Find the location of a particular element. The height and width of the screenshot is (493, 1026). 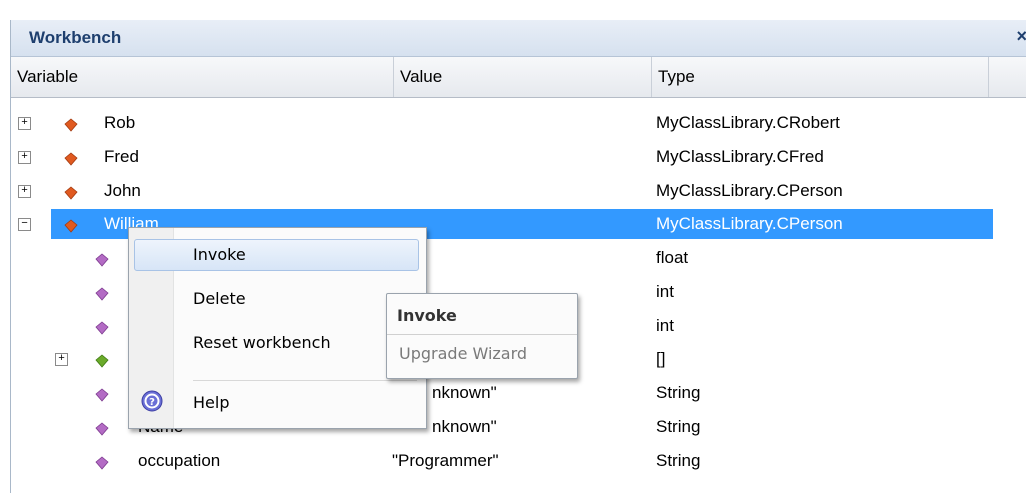

menu-separator is located at coordinates (305, 380).